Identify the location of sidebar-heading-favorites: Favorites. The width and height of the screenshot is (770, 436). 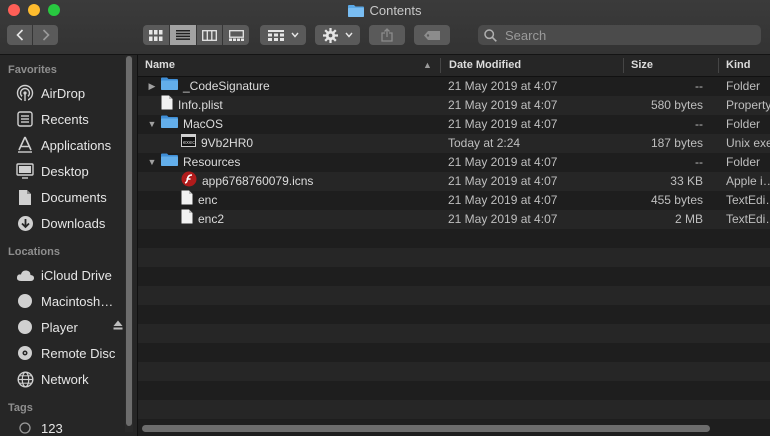
(32, 70).